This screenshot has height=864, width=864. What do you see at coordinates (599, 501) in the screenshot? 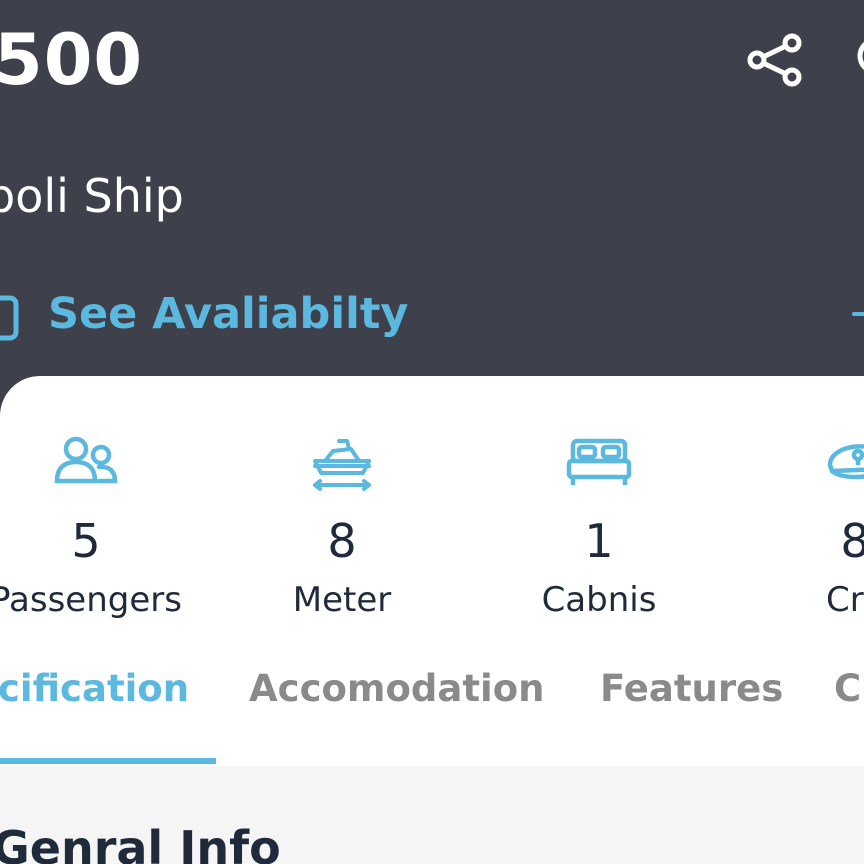
I see `spec-cabins: 1 Cabnis` at bounding box center [599, 501].